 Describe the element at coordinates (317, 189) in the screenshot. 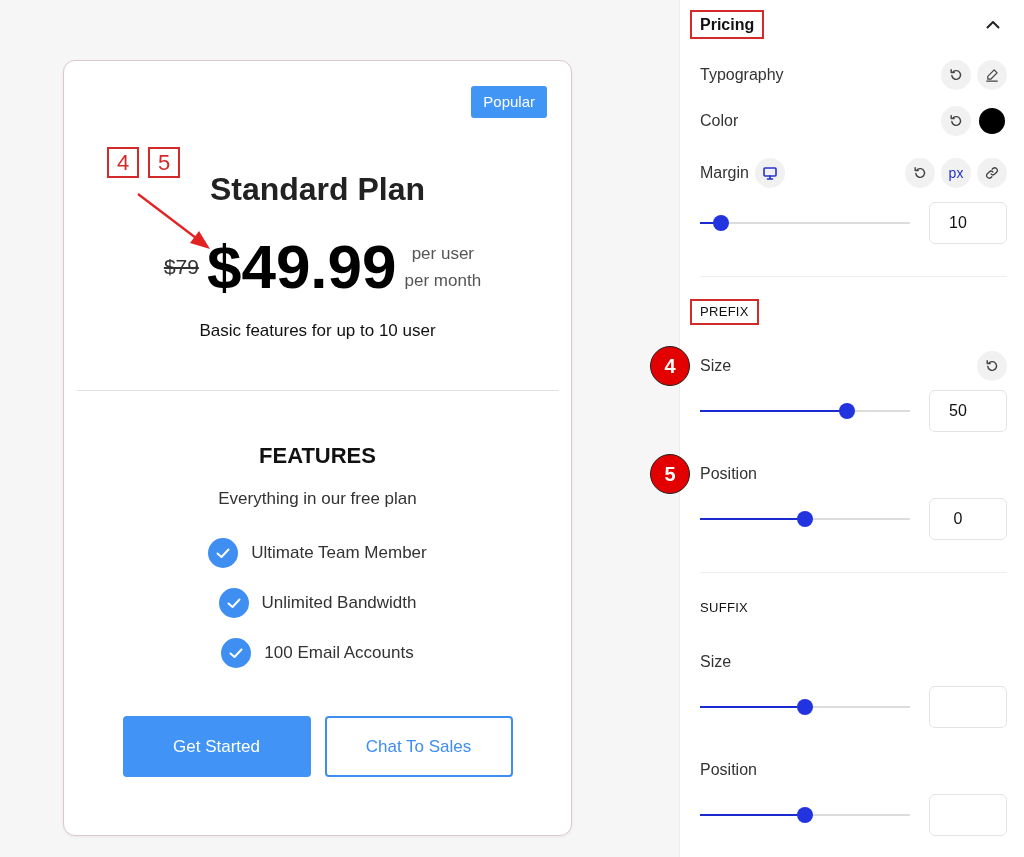

I see `plan-title: Standard Plan` at that location.